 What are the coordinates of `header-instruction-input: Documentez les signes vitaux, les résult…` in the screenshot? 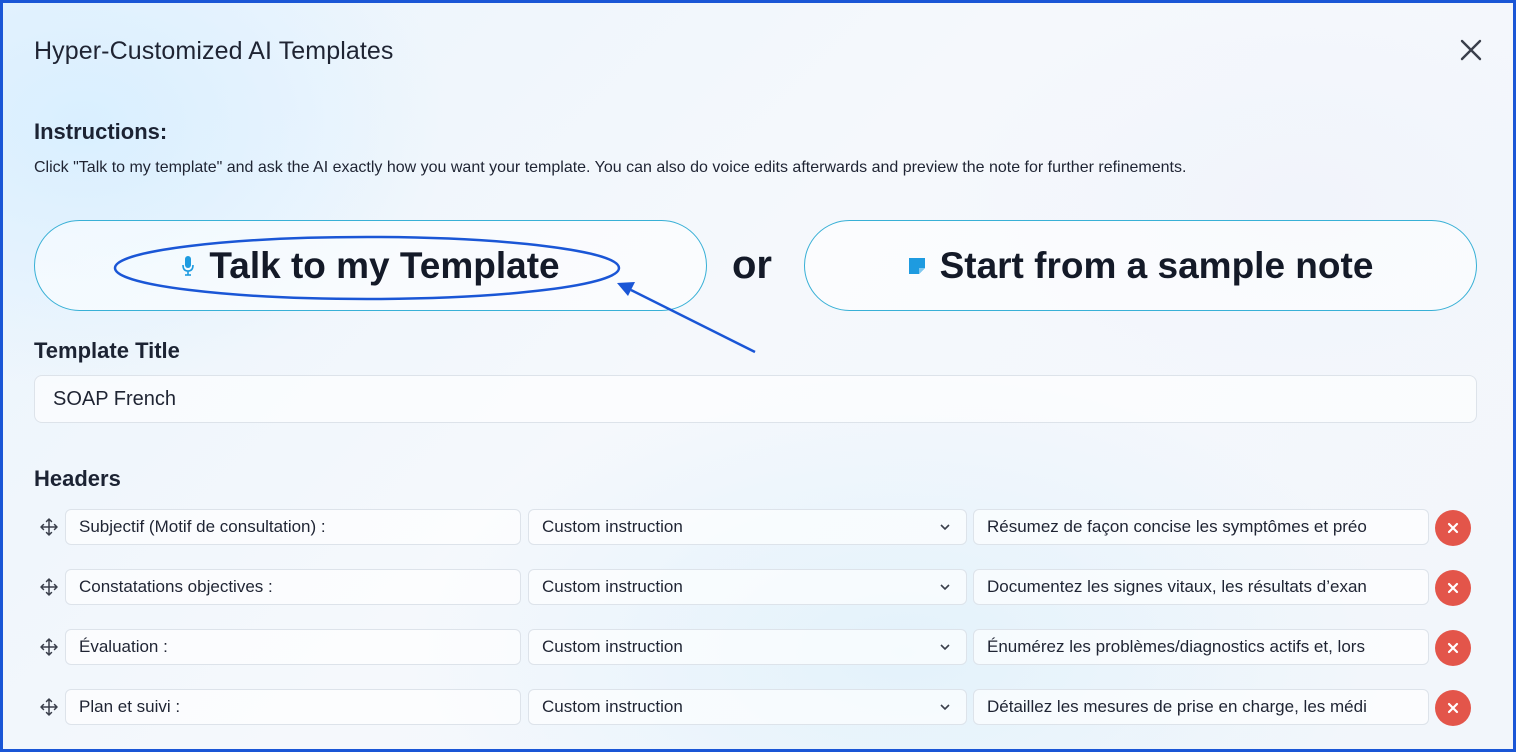 It's located at (1201, 587).